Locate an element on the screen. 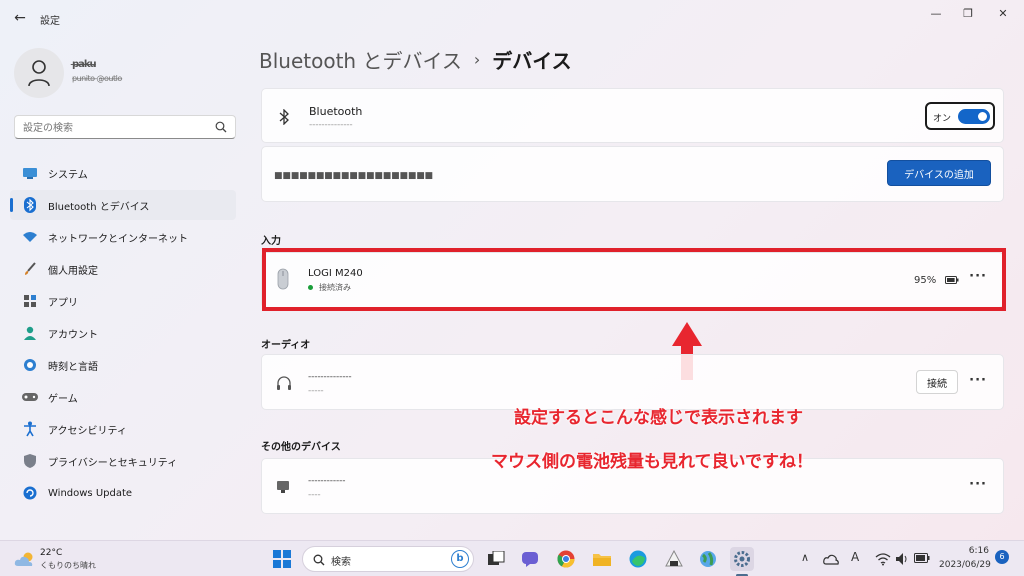 This screenshot has height=576, width=1024. section-input-heading: 入力 is located at coordinates (271, 241).